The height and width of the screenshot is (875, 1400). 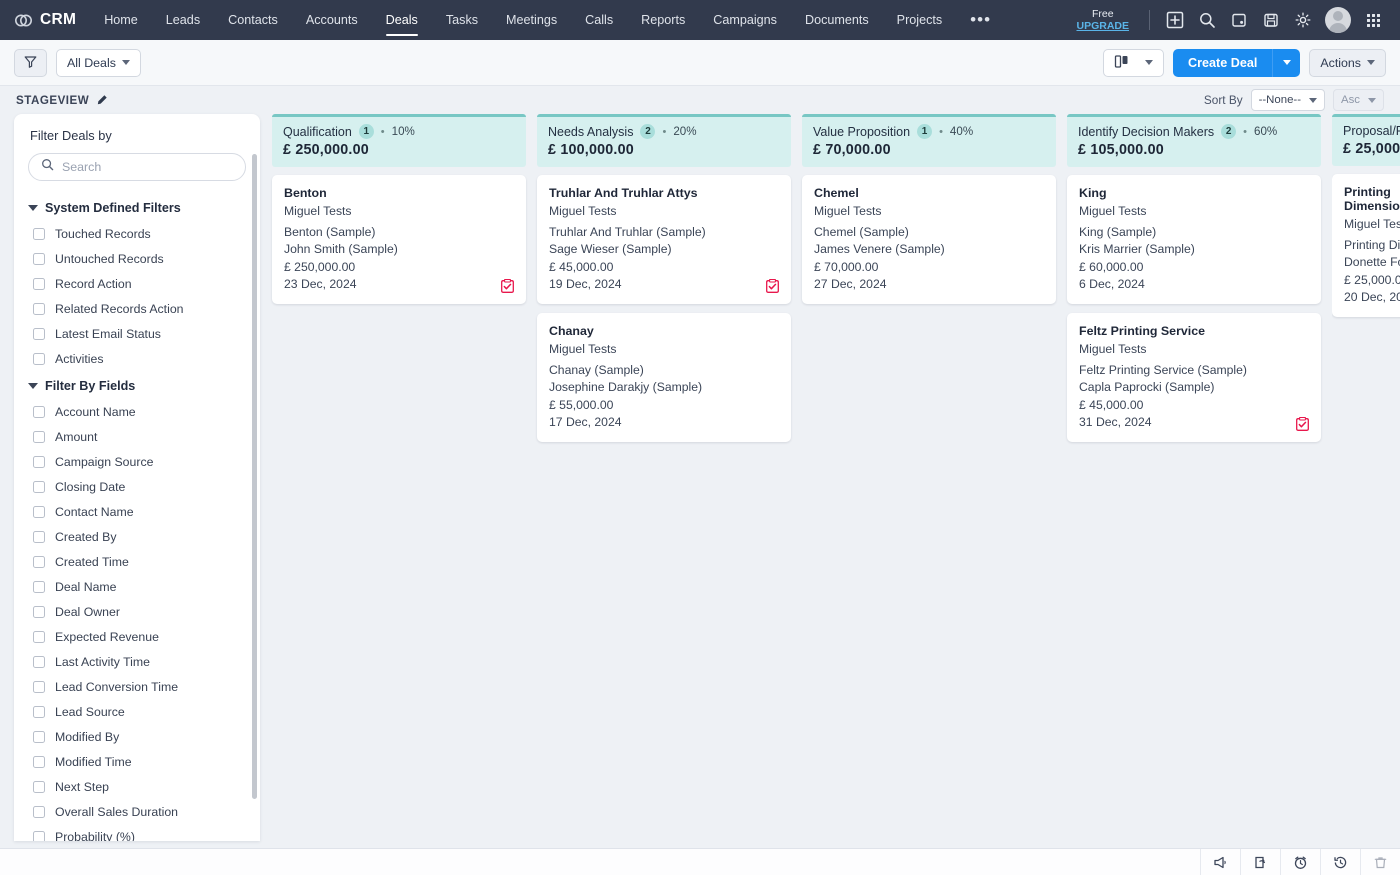 I want to click on sort-field-select: --None--, so click(x=1287, y=100).